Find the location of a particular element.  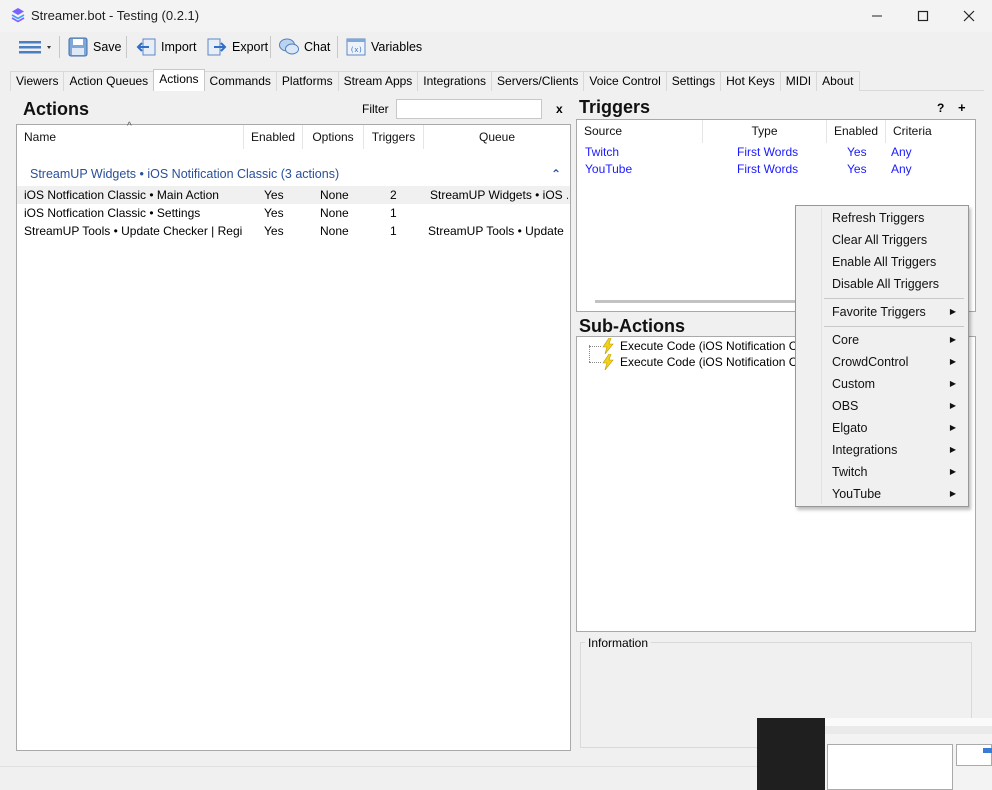

menu-item-label: Core is located at coordinates (846, 340).